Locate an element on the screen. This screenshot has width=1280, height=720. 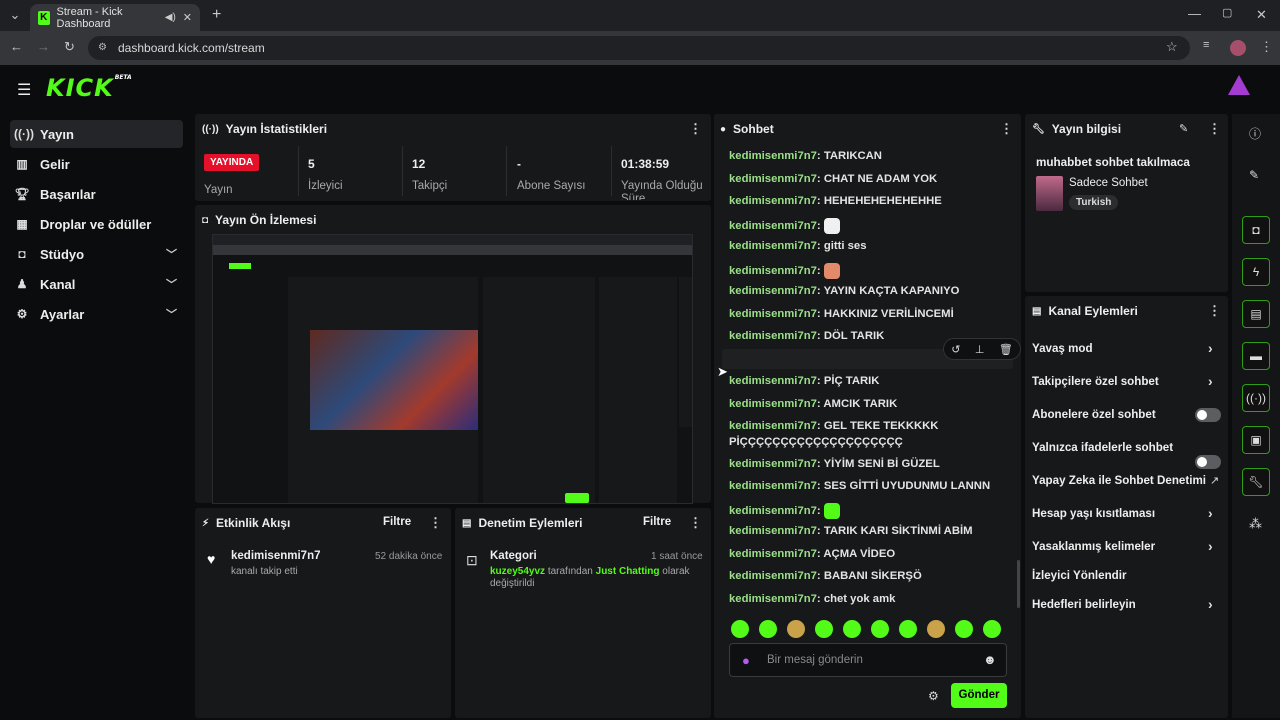
chat-message: kedimisenmi7n7: chet yok amk is located at coordinates (812, 599).